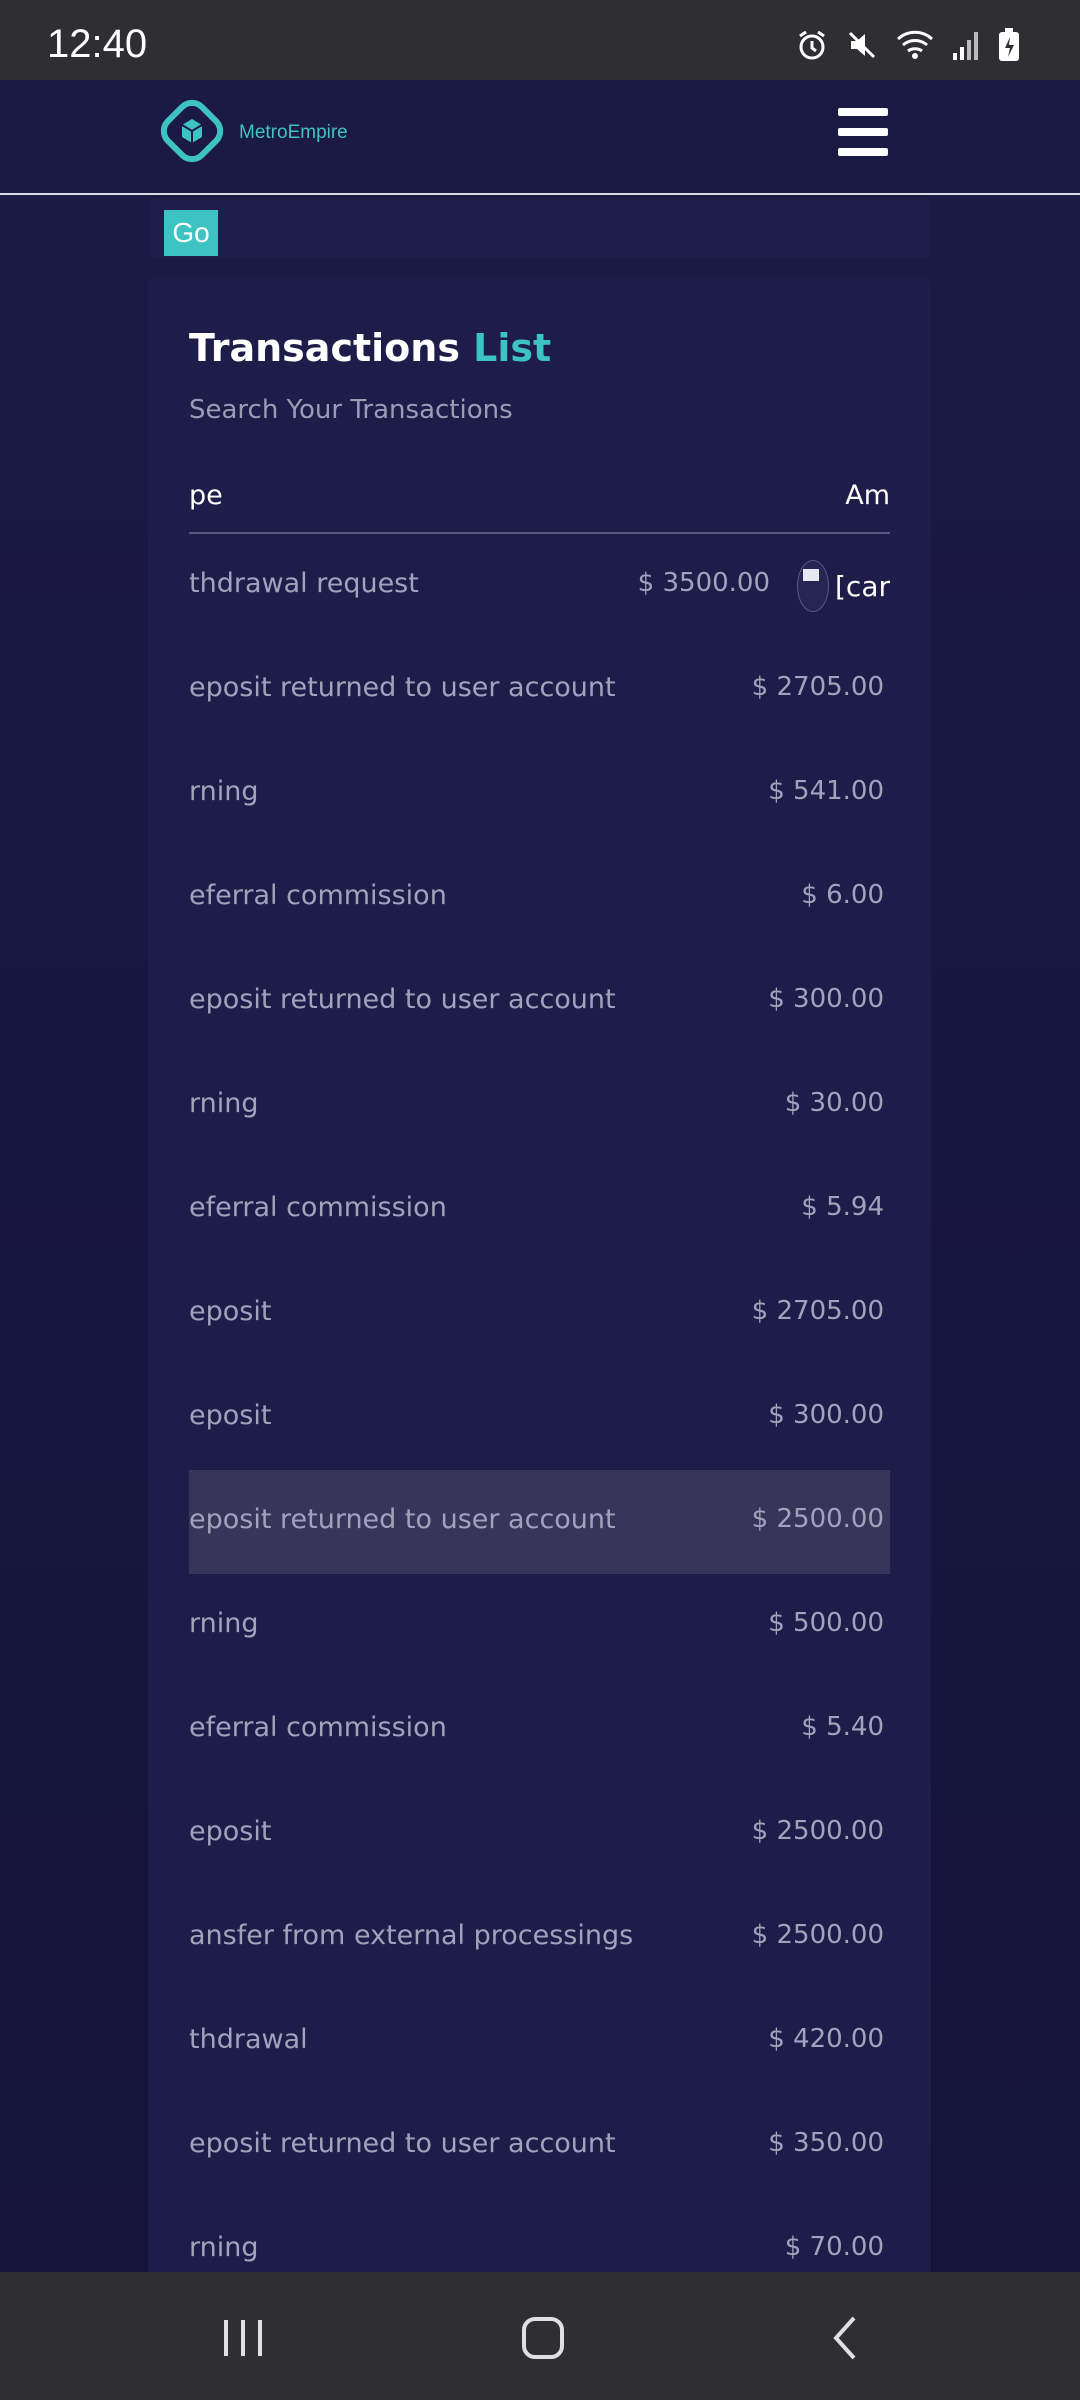  What do you see at coordinates (846, 2340) in the screenshot?
I see `back-icon` at bounding box center [846, 2340].